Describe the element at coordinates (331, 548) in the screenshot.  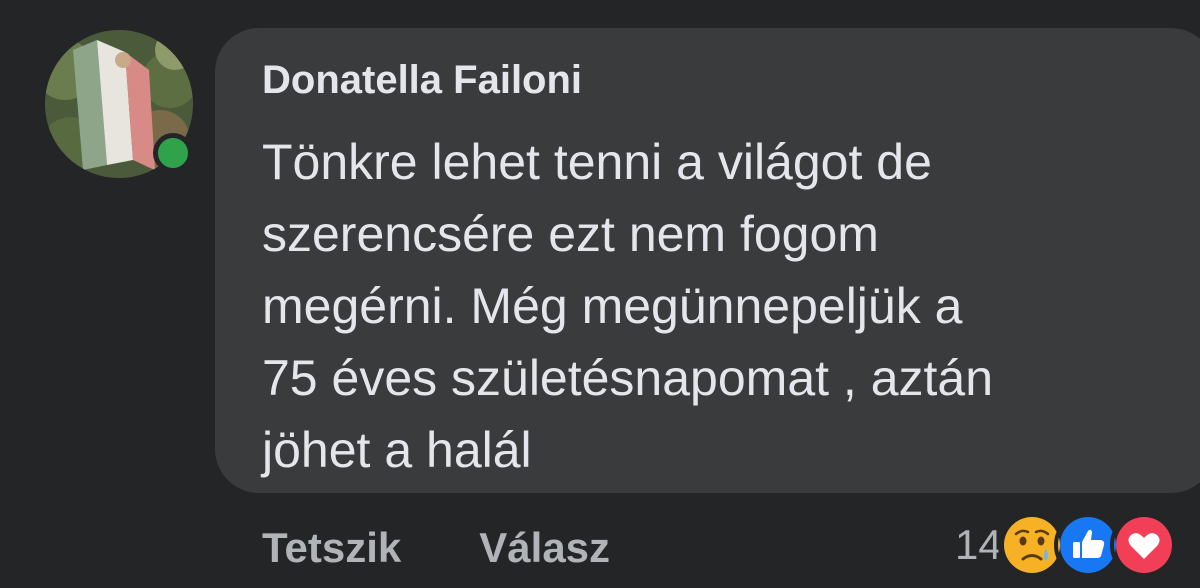
I see `like-action-button: Tetszik` at that location.